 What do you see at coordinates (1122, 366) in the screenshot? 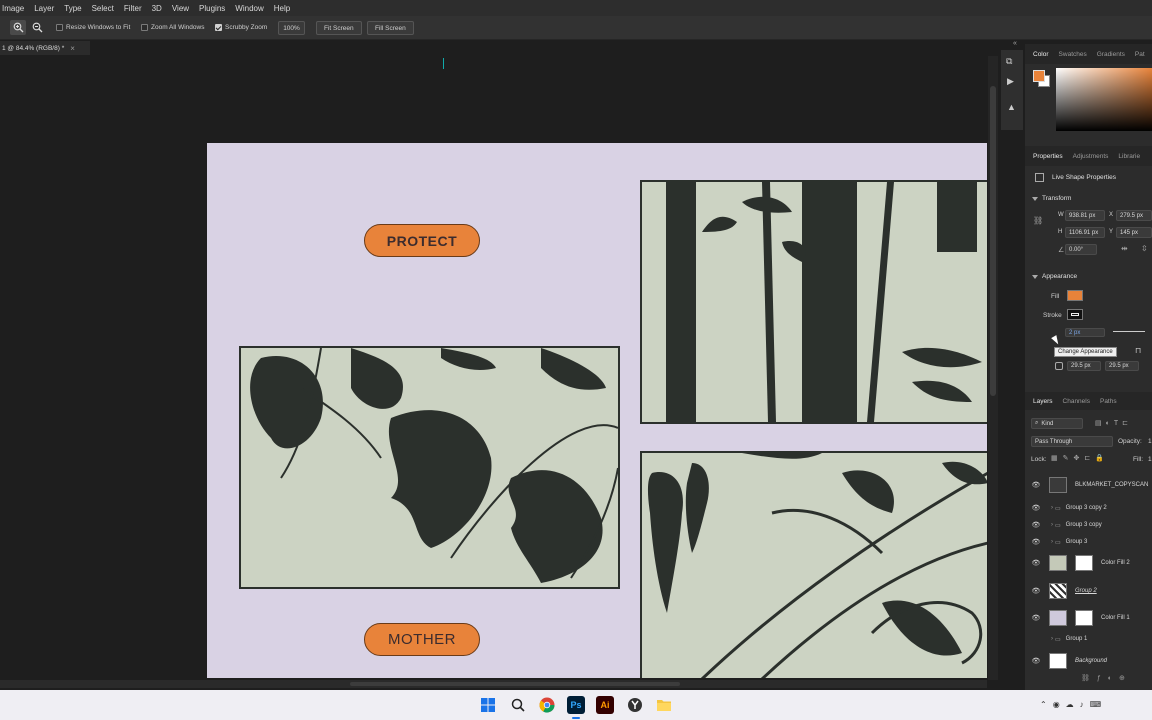
I see `corner-radius-2-field: 29.5 px` at bounding box center [1122, 366].